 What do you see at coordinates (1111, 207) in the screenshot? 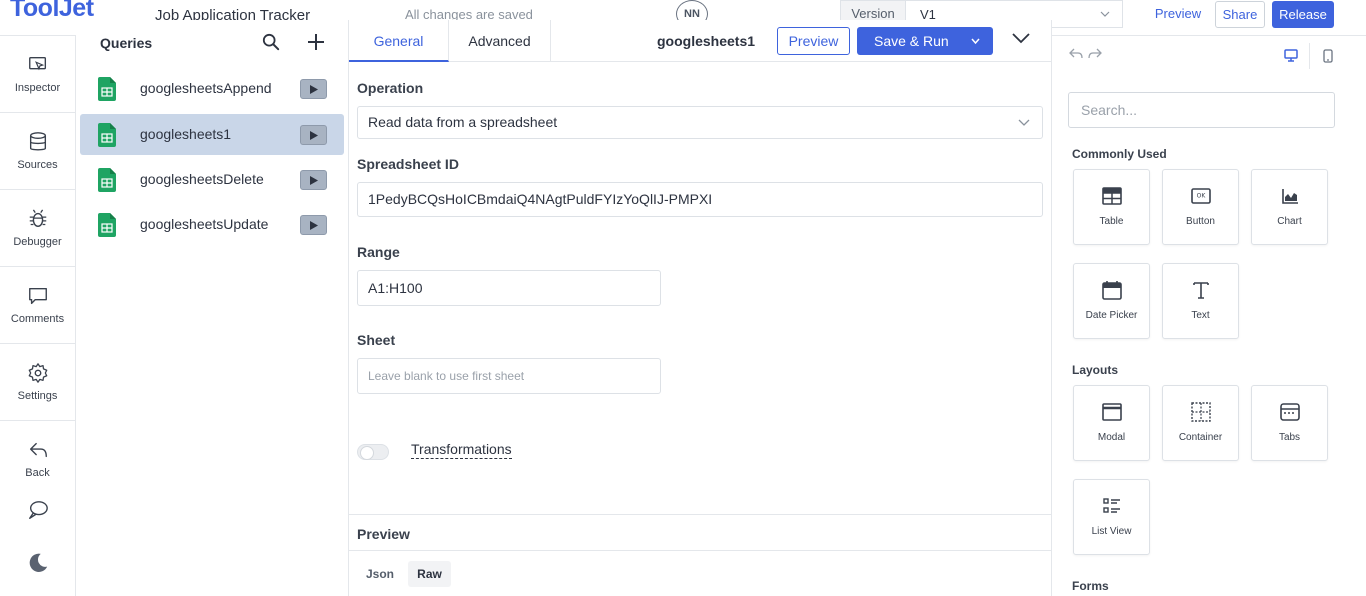
I see `widget-table: Table` at bounding box center [1111, 207].